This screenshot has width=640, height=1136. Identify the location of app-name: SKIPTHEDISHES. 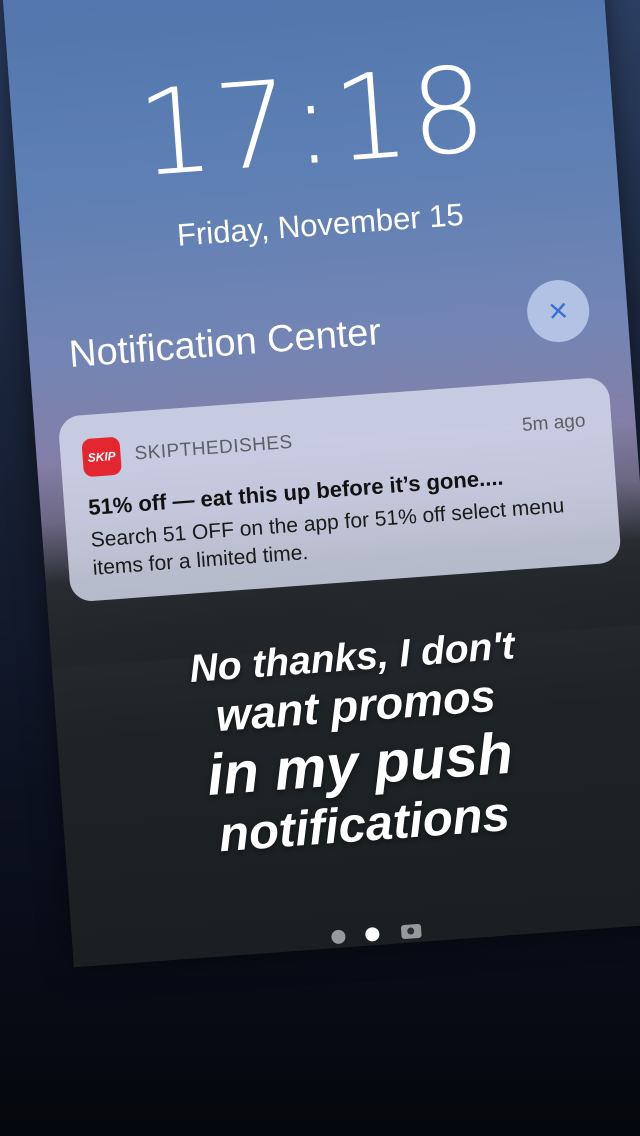
(213, 448).